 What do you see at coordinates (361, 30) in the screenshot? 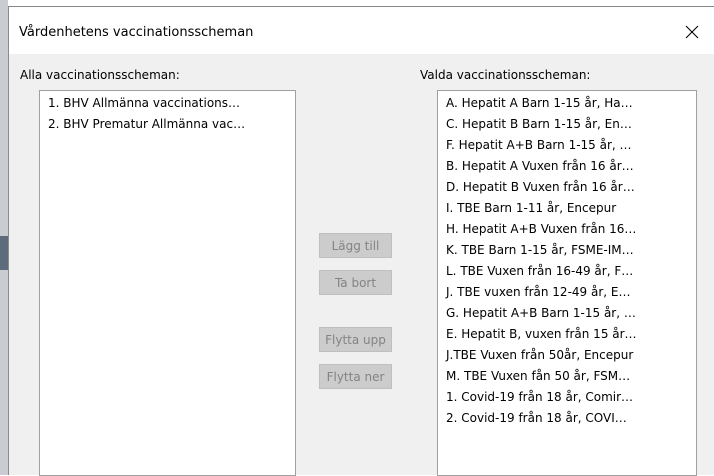
I see `title-bar: Vårdenhetens vaccinationsscheman` at bounding box center [361, 30].